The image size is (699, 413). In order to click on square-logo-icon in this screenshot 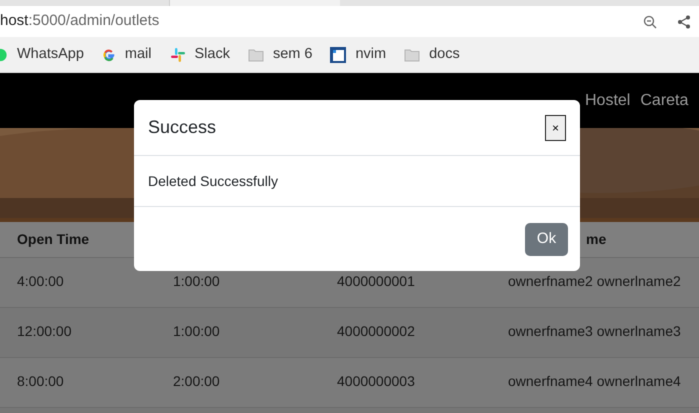, I will do `click(338, 54)`.